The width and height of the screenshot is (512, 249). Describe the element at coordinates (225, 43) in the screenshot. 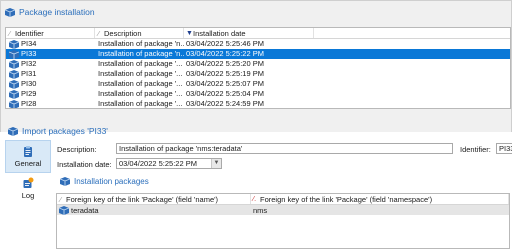

I see `installation-date-cell: 03/04/2022 5:25:46 PM` at that location.